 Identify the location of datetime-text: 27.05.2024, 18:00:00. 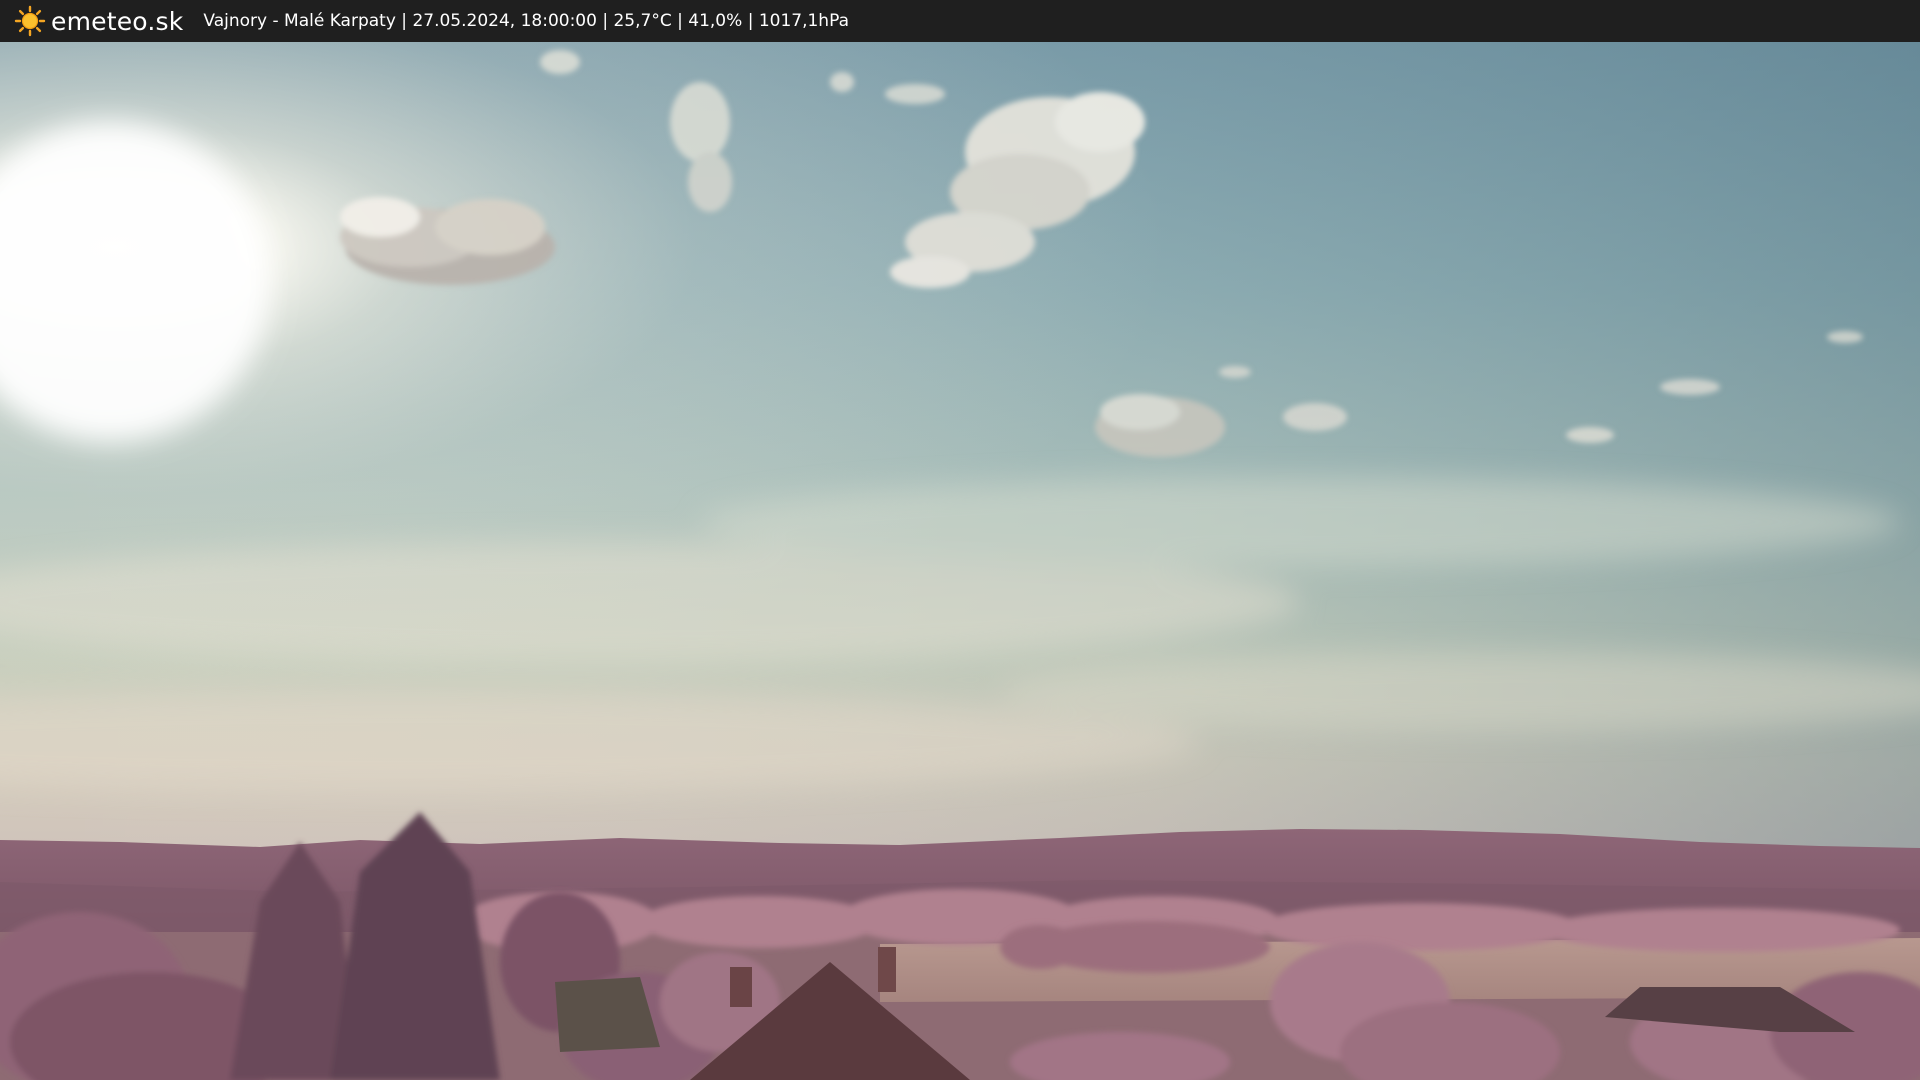
(504, 21).